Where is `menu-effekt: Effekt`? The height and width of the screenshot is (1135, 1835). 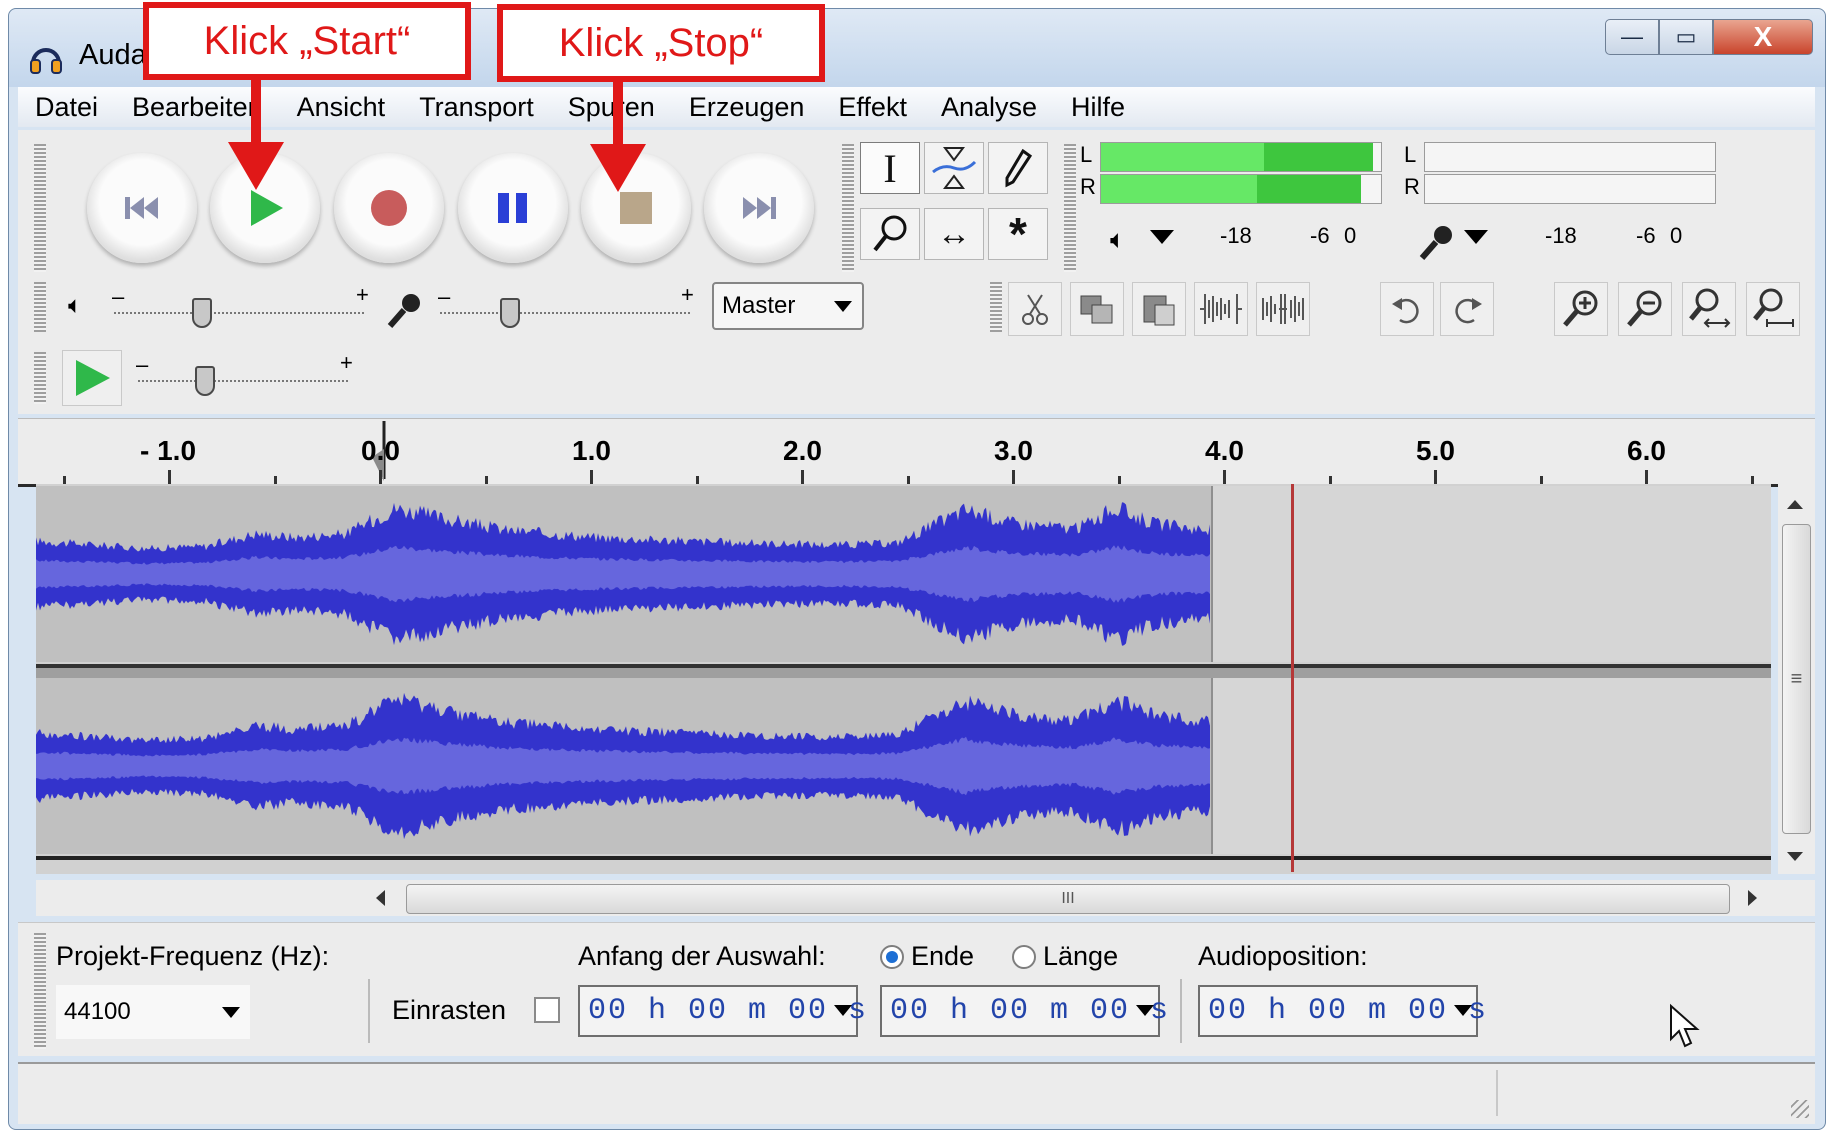 menu-effekt: Effekt is located at coordinates (872, 107).